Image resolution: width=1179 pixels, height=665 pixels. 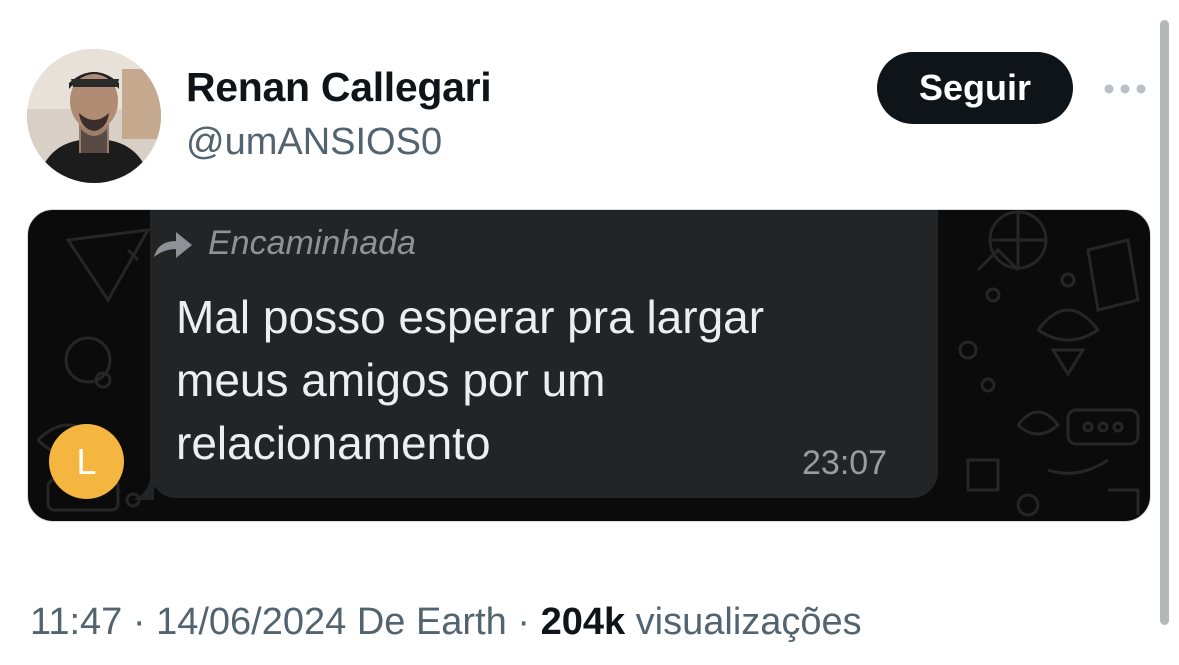 I want to click on profile-avatar, so click(x=94, y=116).